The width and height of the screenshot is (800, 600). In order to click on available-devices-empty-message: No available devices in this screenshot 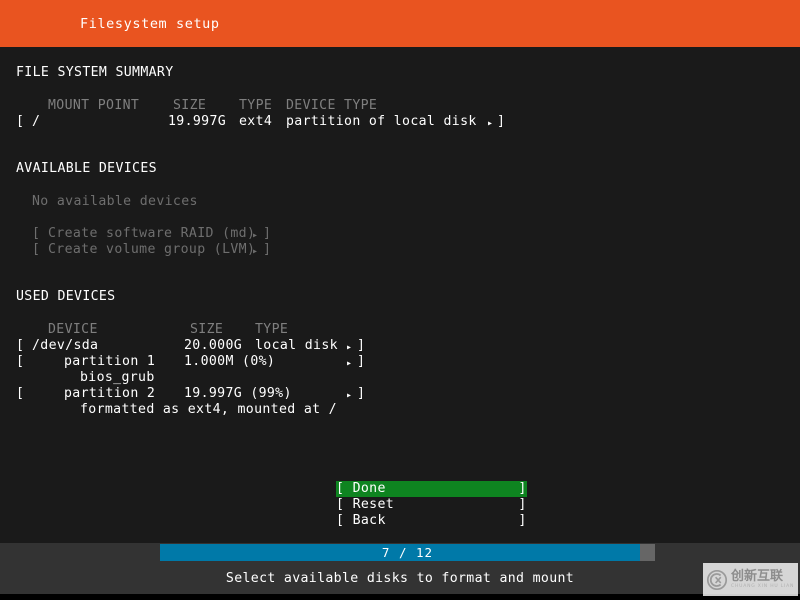, I will do `click(115, 201)`.